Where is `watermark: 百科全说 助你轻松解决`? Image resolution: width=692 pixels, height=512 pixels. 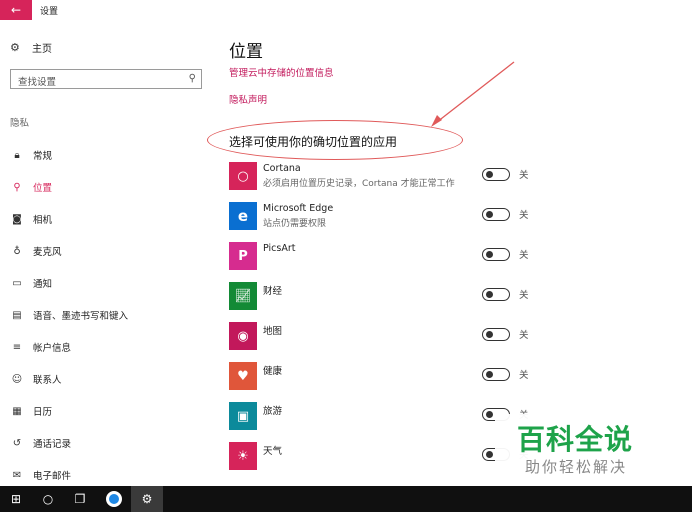
watermark: 百科全说 助你轻松解决 is located at coordinates (581, 450).